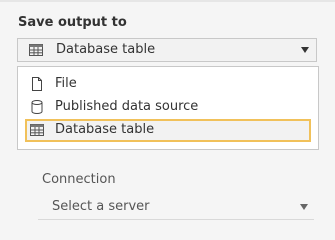 This screenshot has height=240, width=335. I want to click on connection-label: Connection, so click(79, 179).